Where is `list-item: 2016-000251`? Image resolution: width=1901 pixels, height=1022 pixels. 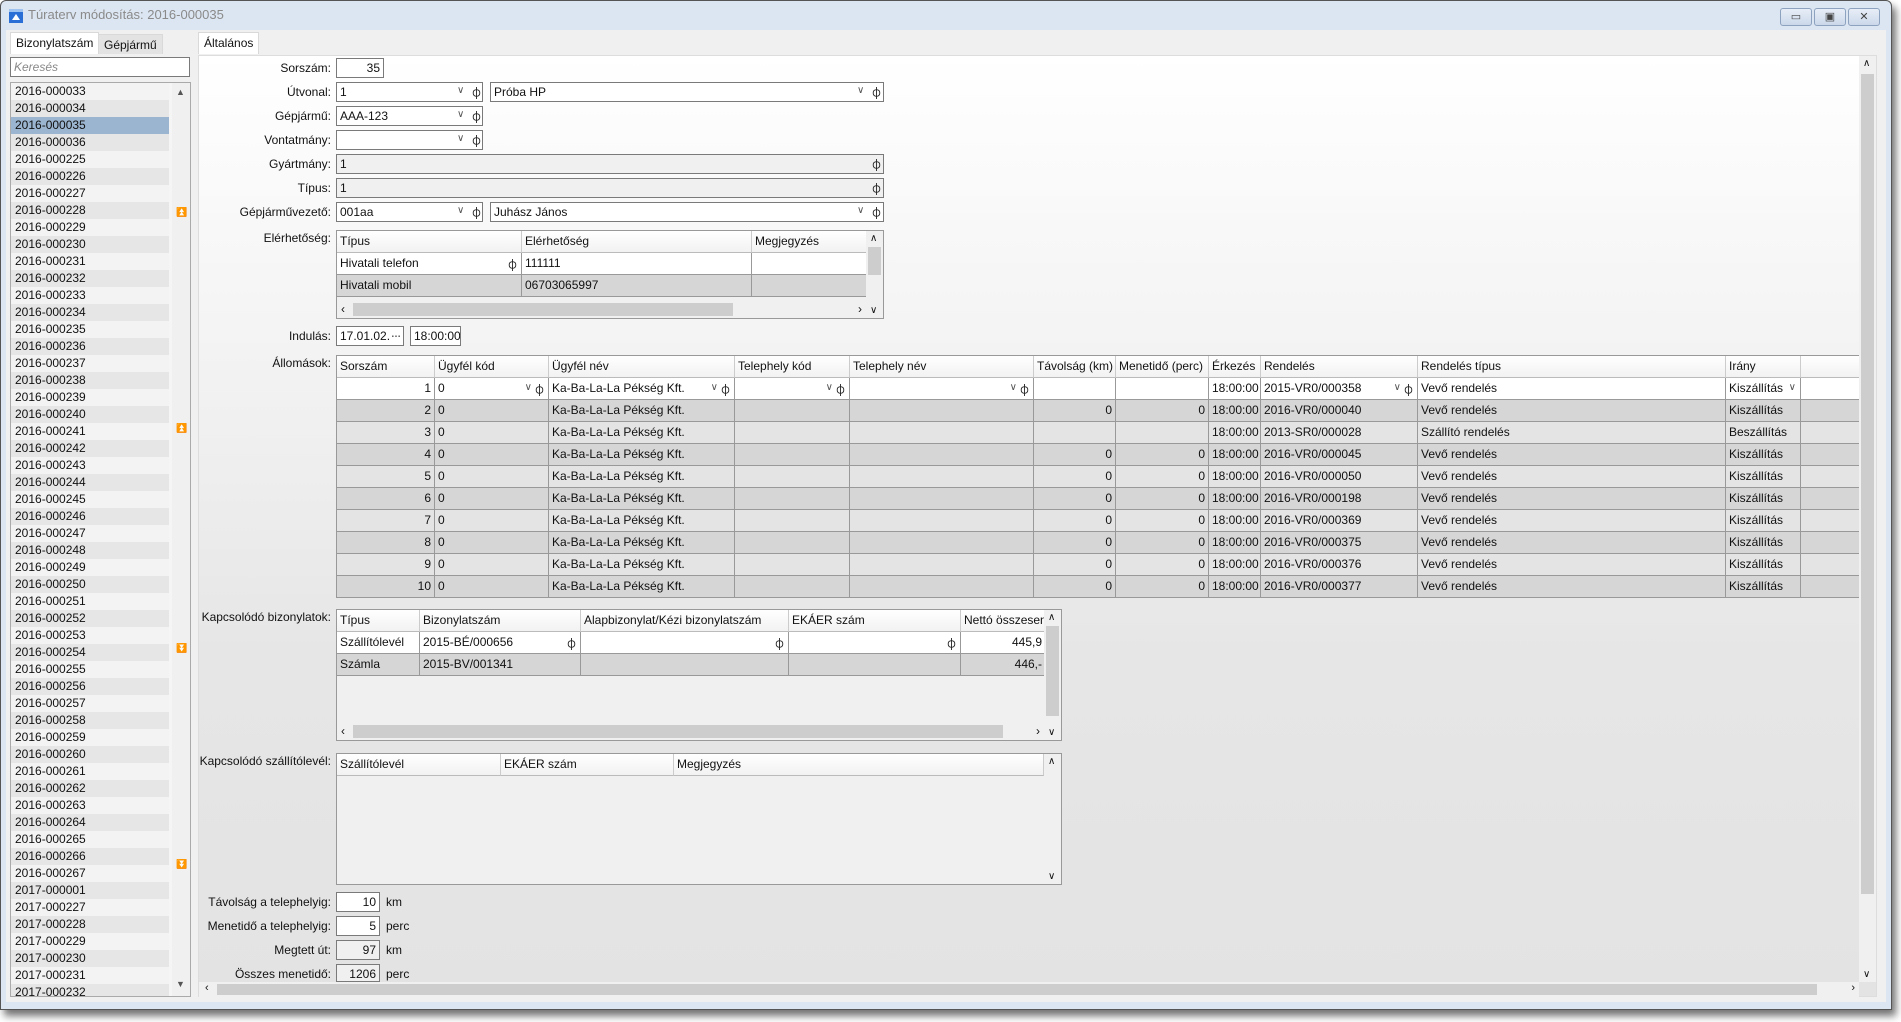
list-item: 2016-000251 is located at coordinates (90, 601).